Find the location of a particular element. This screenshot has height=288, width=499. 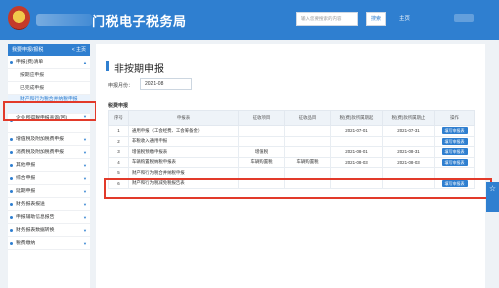

sidebar-item-completed-declaration: 已完成申报 is located at coordinates (49, 88).